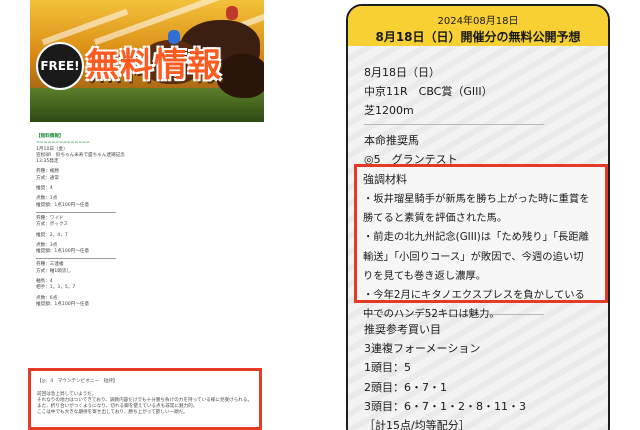 This screenshot has width=640, height=430. What do you see at coordinates (387, 367) in the screenshot?
I see `bet-first: 1頭目：5` at bounding box center [387, 367].